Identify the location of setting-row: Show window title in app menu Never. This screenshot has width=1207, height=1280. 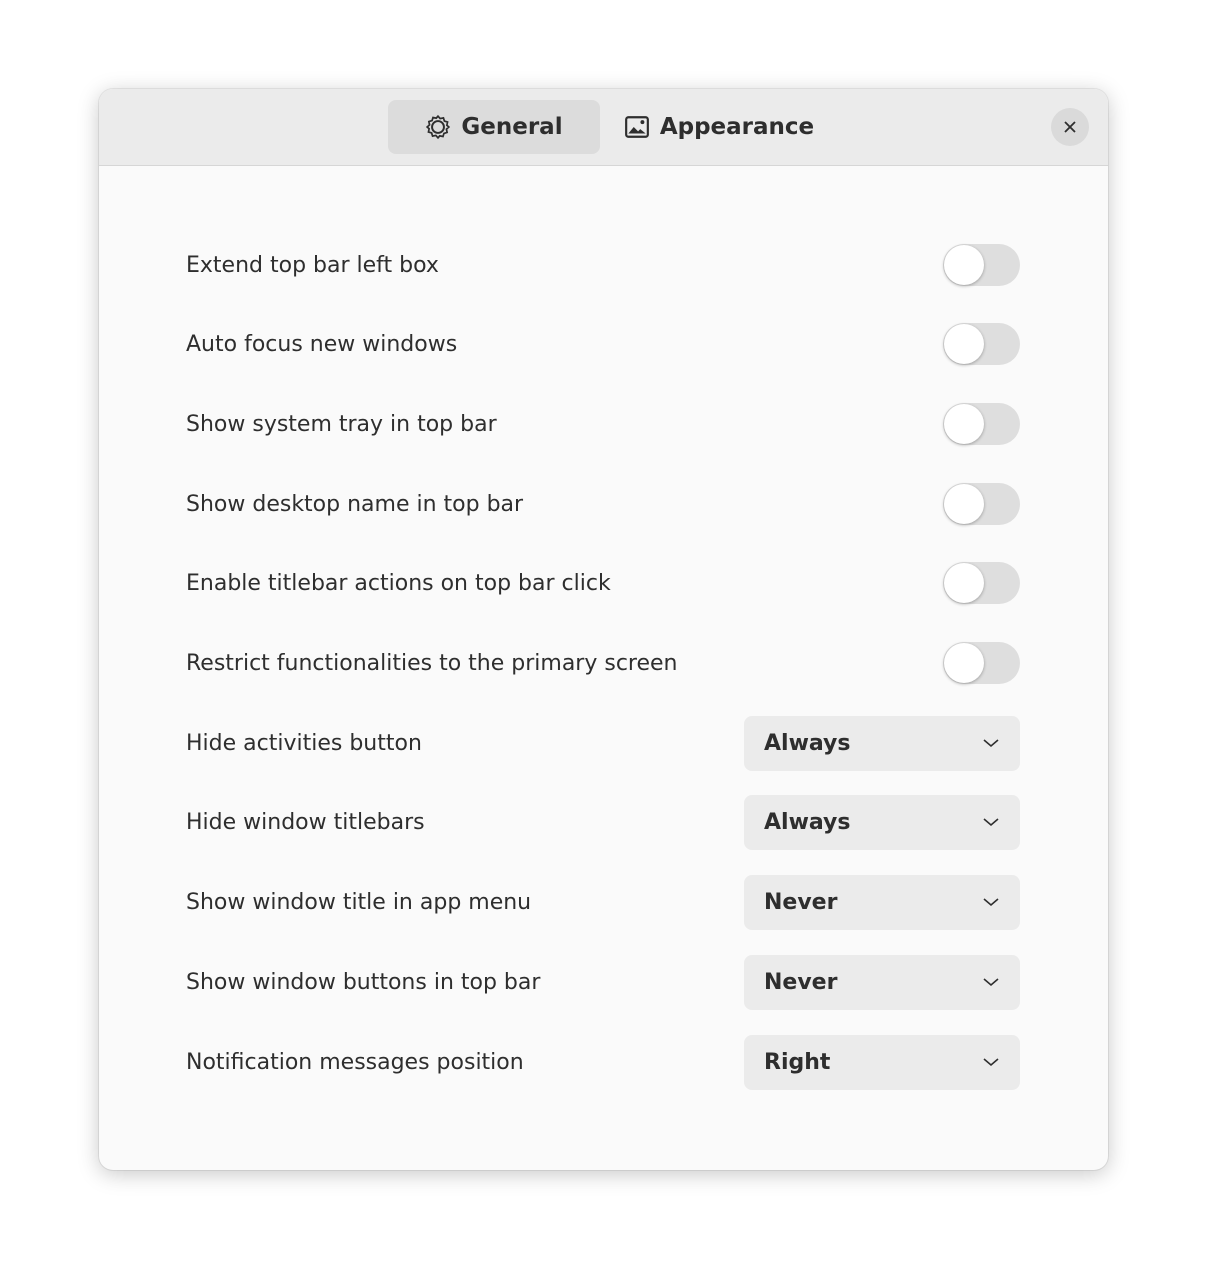
(603, 902).